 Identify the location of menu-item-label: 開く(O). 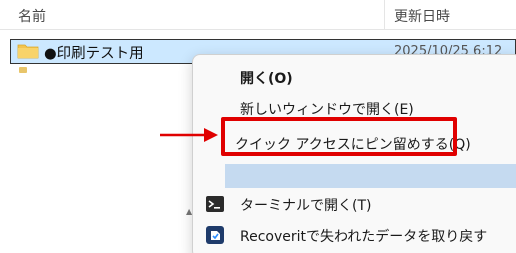
(266, 79).